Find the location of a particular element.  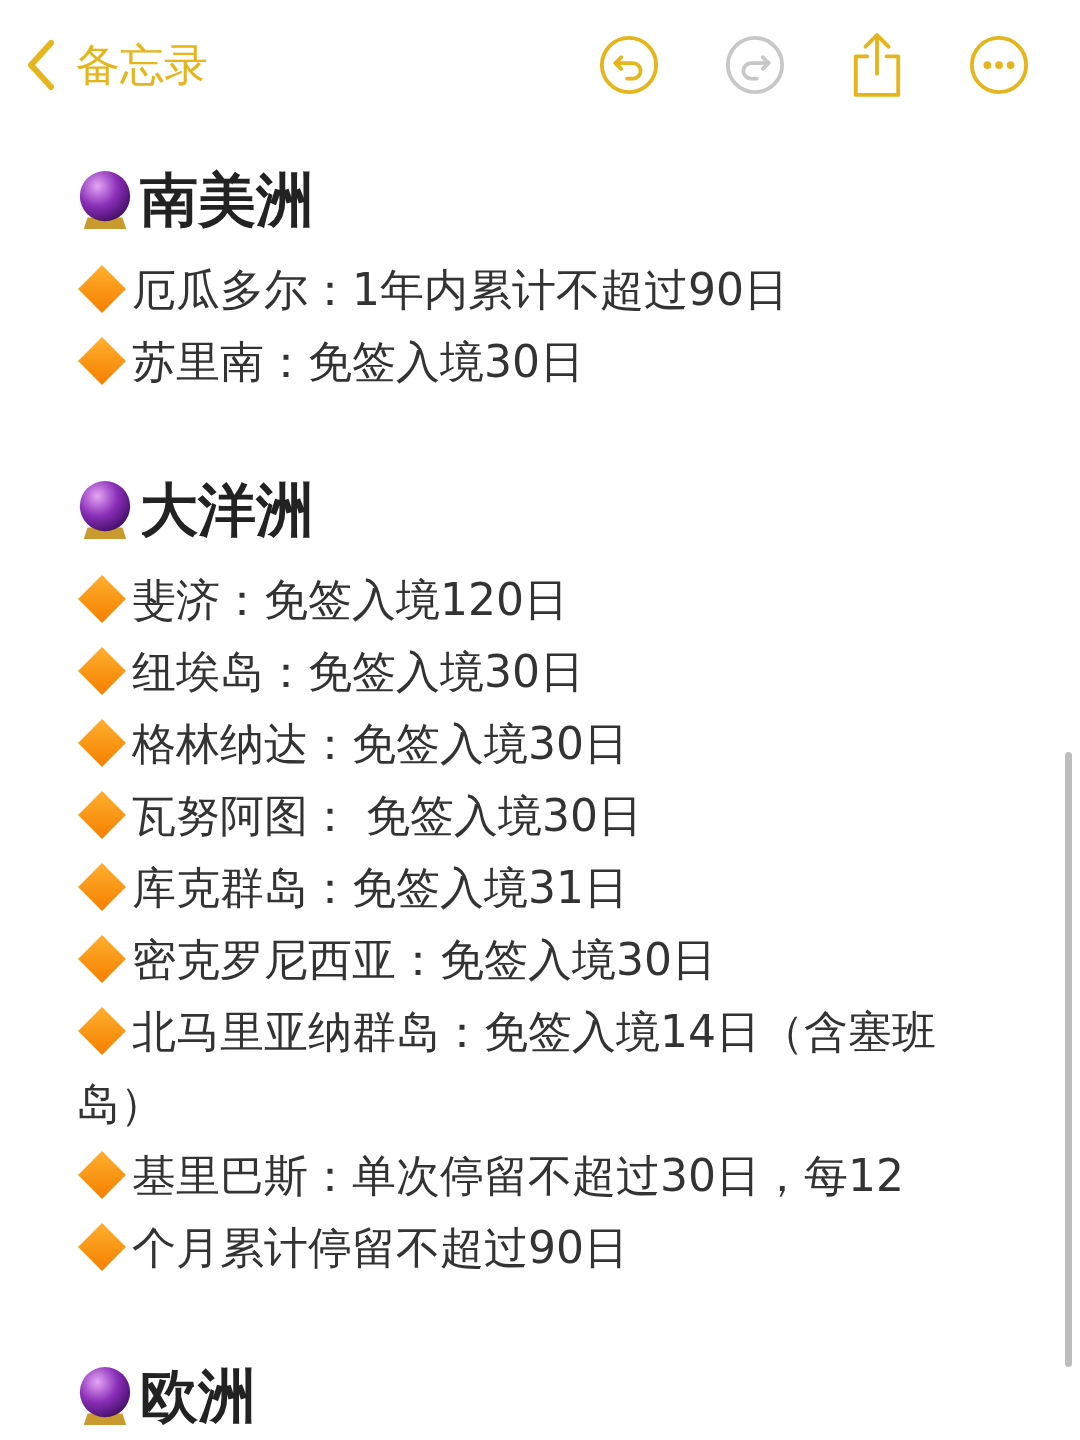

section-heading: 南美洲 is located at coordinates (227, 200).